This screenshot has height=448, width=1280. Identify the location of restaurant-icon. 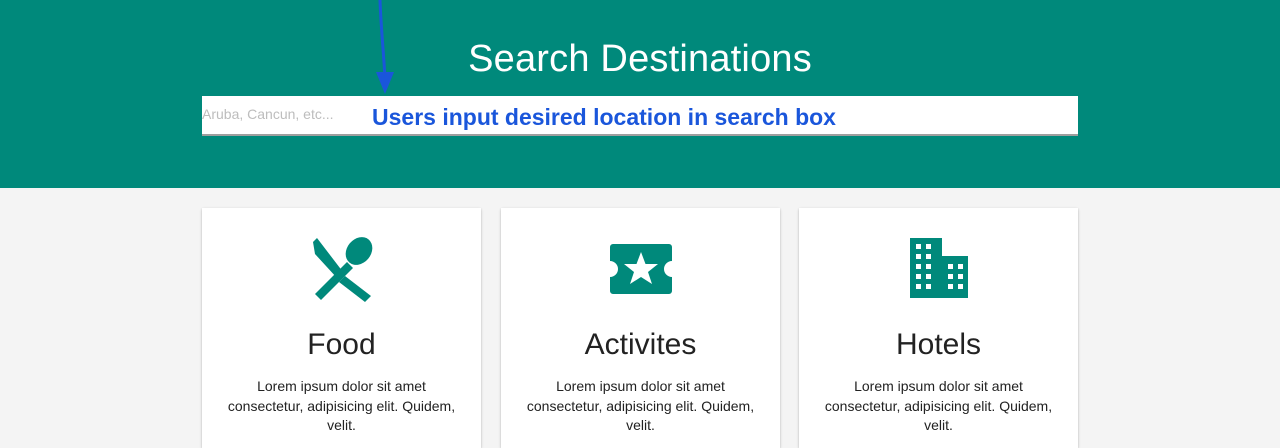
(343, 269).